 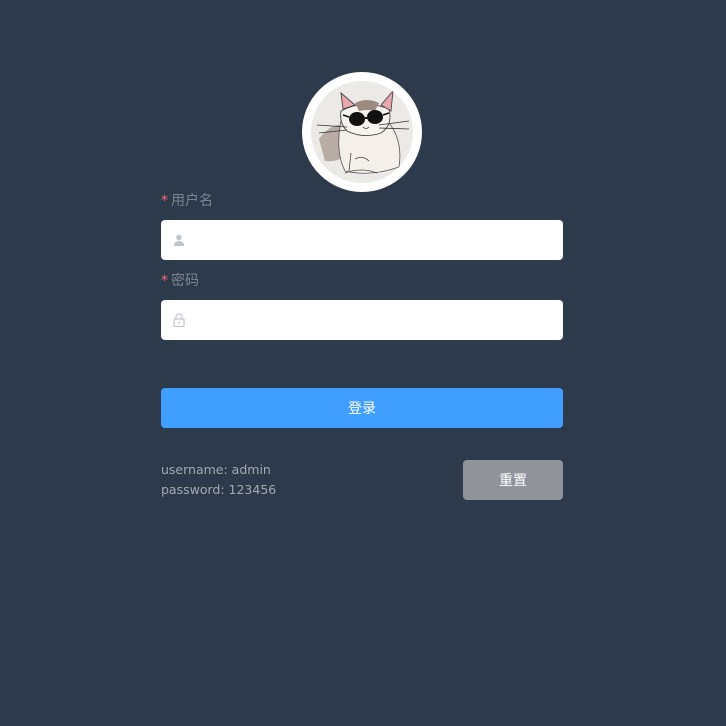 What do you see at coordinates (362, 408) in the screenshot?
I see `login-button: 登录` at bounding box center [362, 408].